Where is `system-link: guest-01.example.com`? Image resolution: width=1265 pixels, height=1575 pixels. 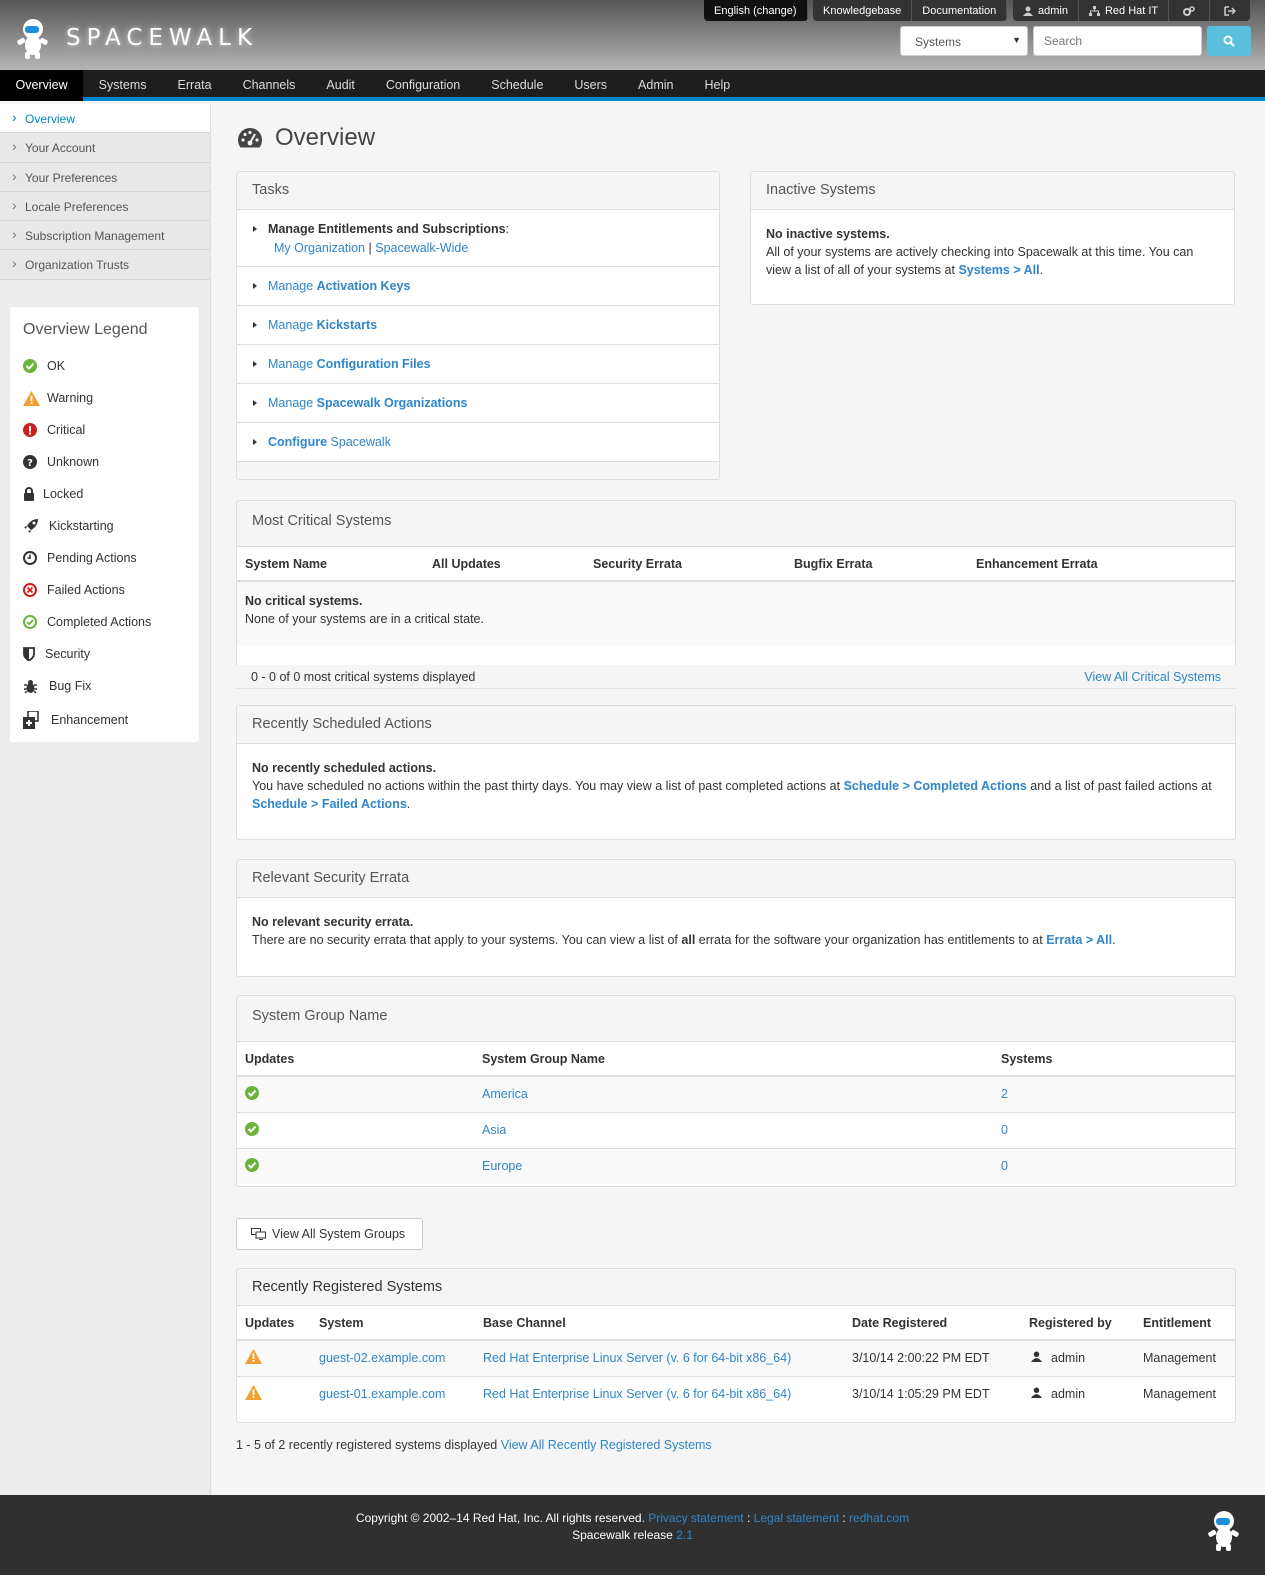
system-link: guest-01.example.com is located at coordinates (382, 1394).